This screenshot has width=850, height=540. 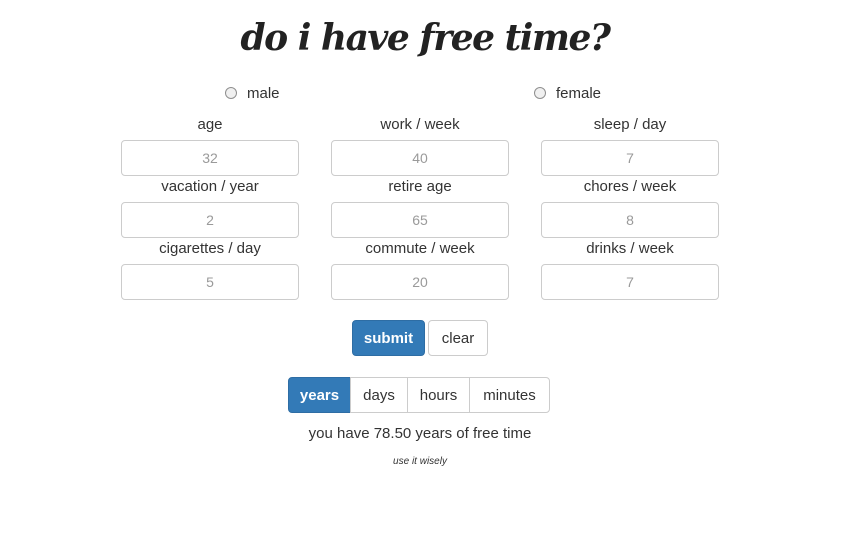 I want to click on clear-button: clear, so click(x=458, y=338).